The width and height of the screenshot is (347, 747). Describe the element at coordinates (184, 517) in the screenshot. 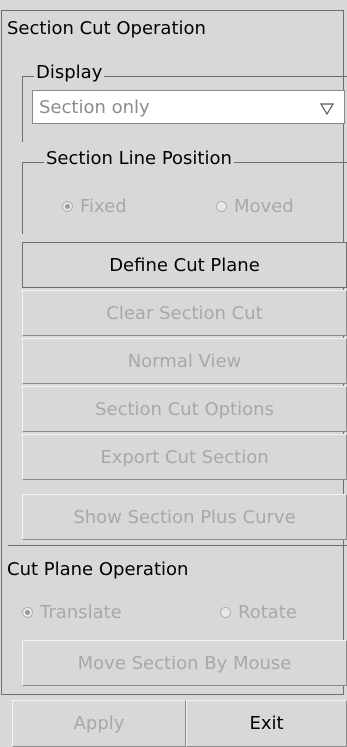

I see `show-section-plus-curve-button: Show Section Plus Curve` at that location.